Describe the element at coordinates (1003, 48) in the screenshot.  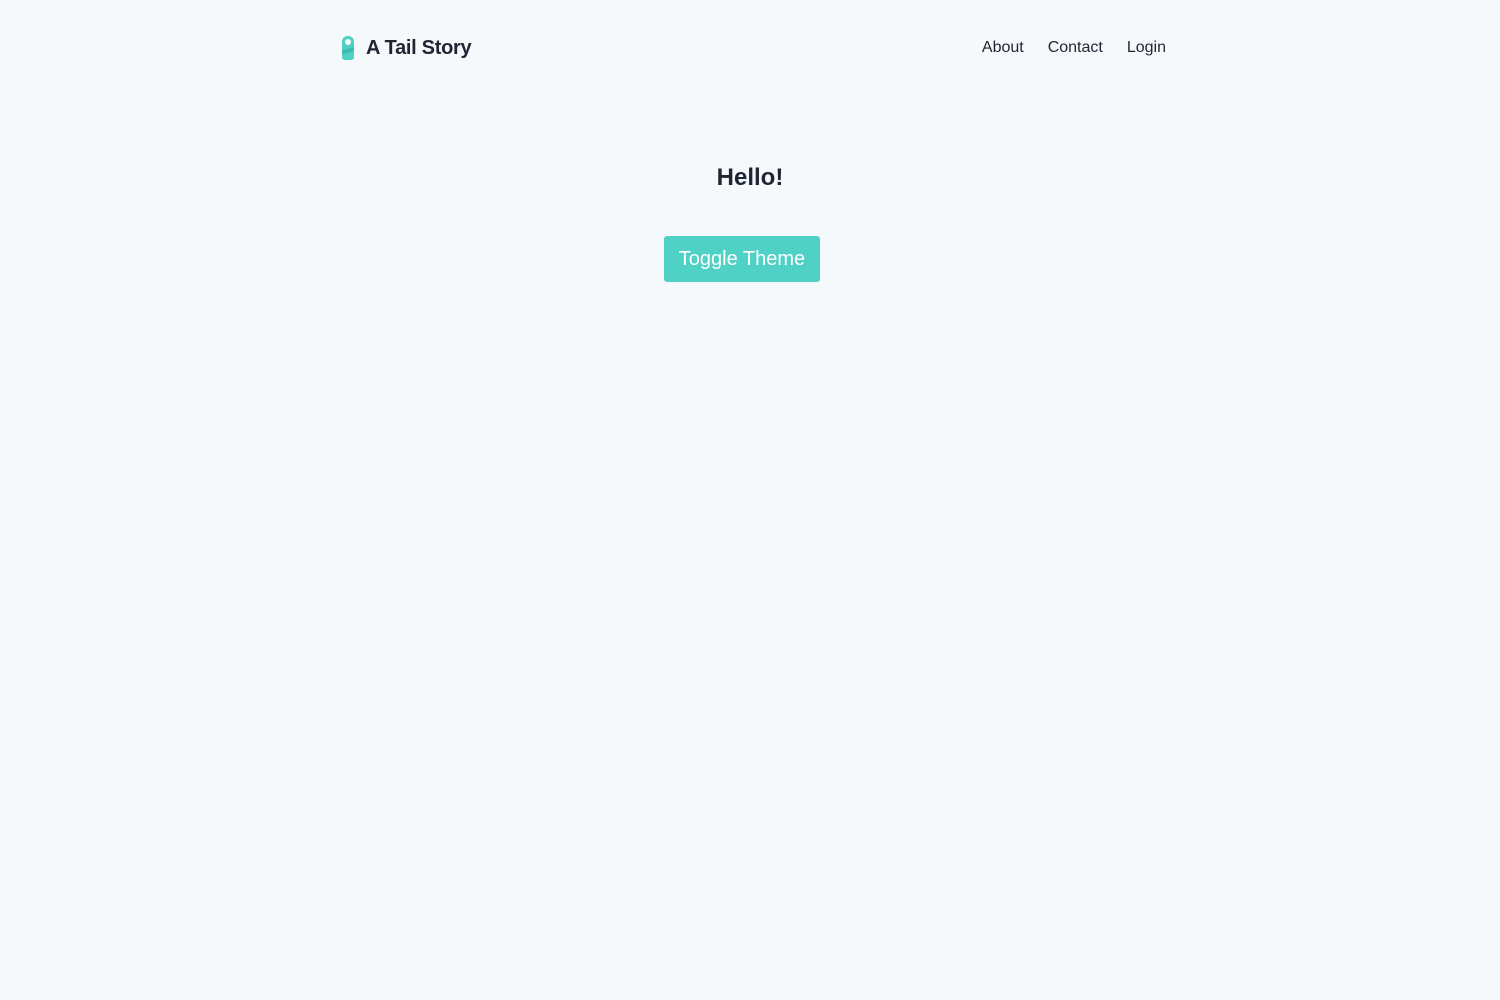
I see `nav-about-link: About` at that location.